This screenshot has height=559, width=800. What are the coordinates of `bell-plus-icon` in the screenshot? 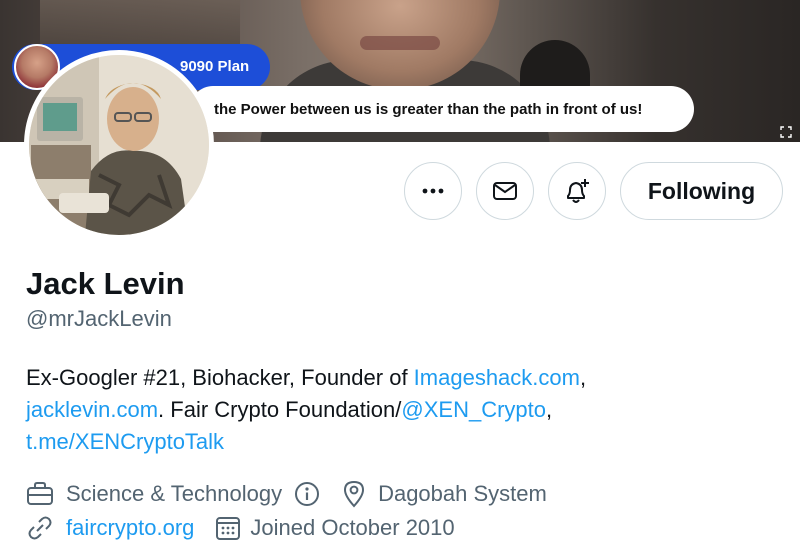 It's located at (578, 191).